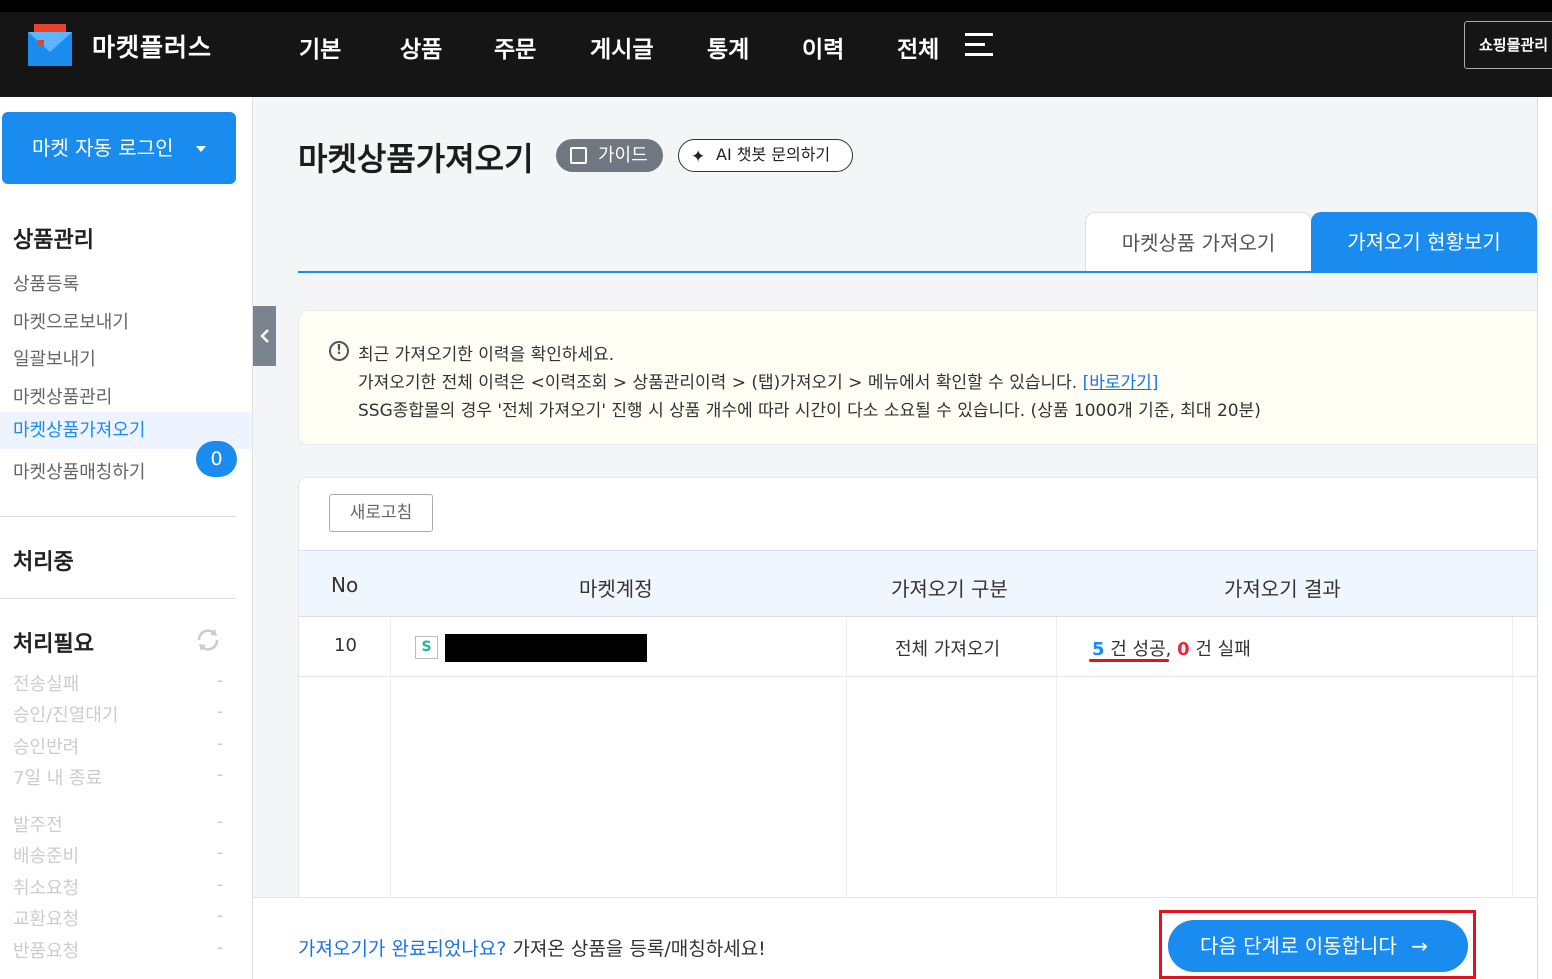 This screenshot has width=1552, height=979. I want to click on column-market-account: 마켓계정, so click(616, 589).